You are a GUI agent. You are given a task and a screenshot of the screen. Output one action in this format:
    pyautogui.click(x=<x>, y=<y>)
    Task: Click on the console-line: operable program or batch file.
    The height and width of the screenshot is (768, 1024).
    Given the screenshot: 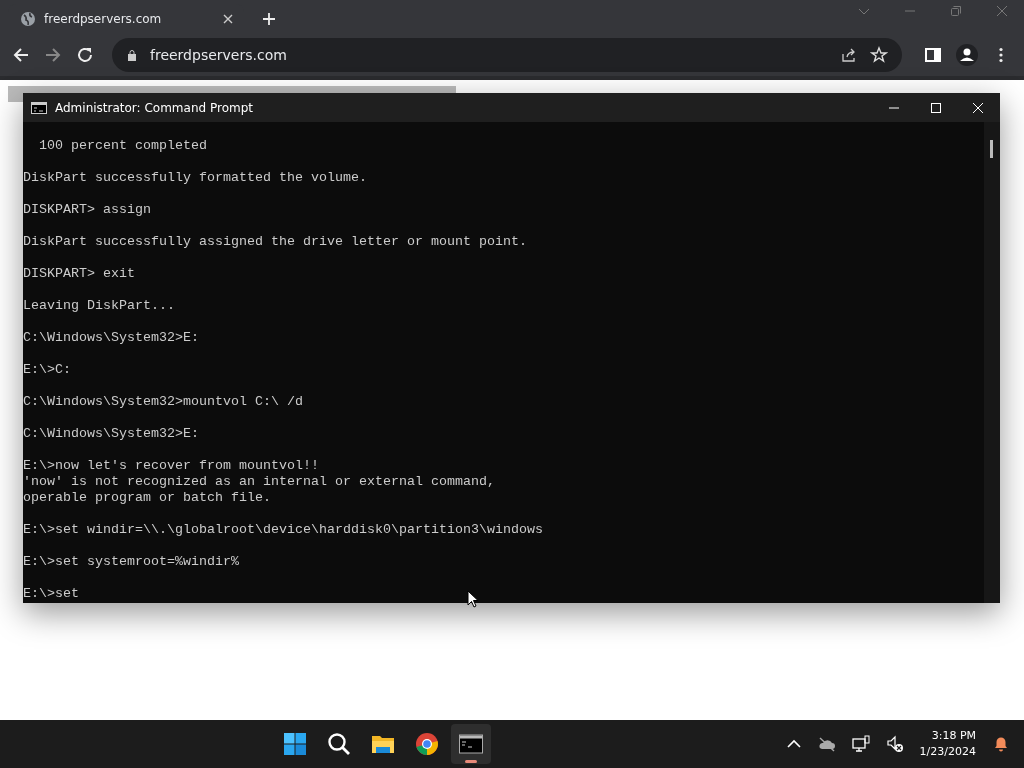 What is the action you would take?
    pyautogui.click(x=147, y=498)
    